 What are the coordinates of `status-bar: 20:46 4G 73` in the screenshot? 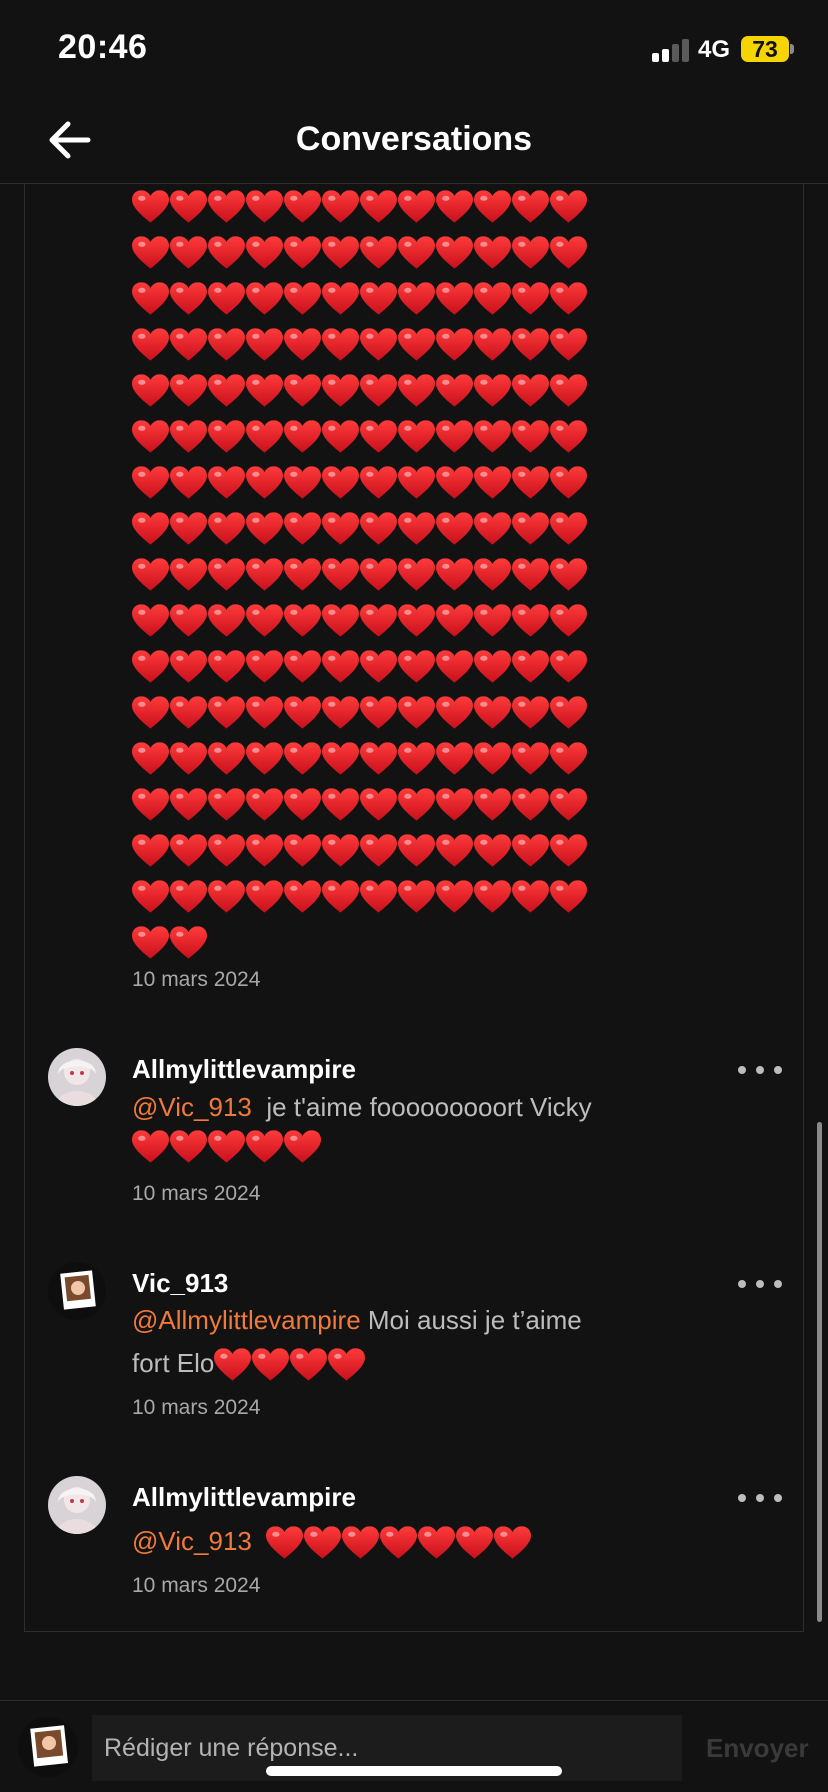 It's located at (414, 48).